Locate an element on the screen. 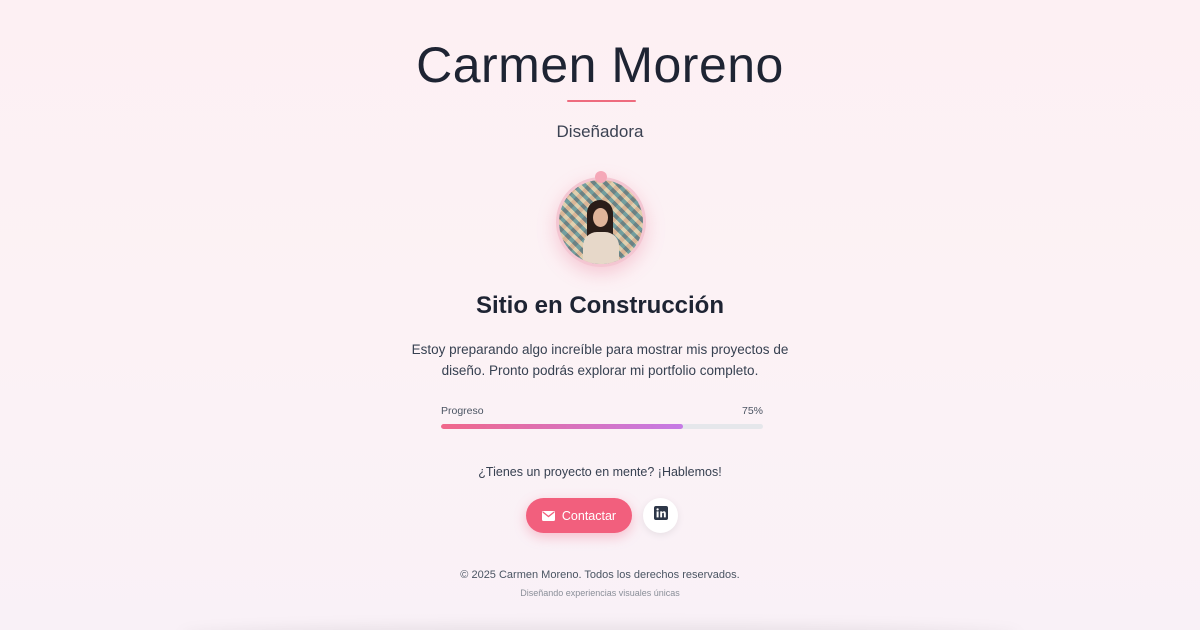  linkedin-icon is located at coordinates (660, 515).